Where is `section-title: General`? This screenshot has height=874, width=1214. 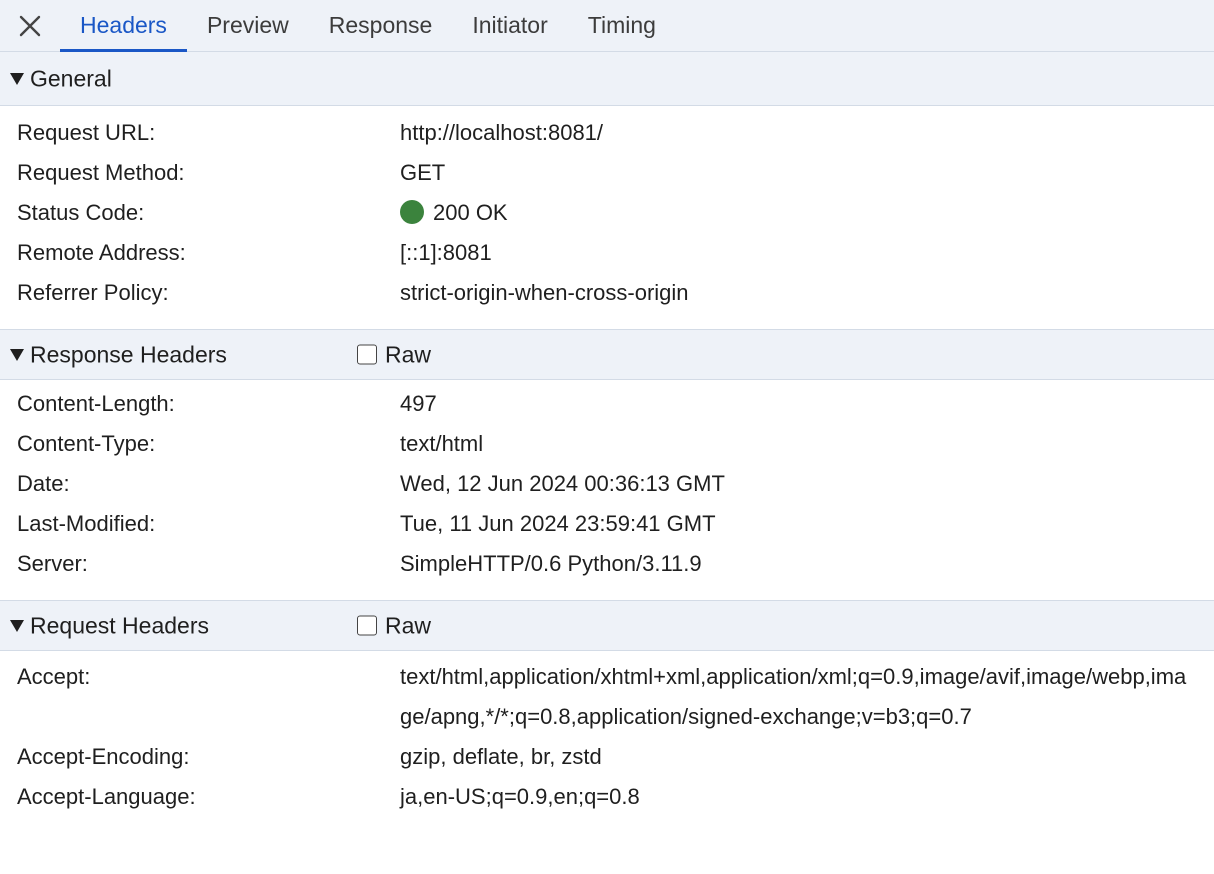
section-title: General is located at coordinates (71, 78).